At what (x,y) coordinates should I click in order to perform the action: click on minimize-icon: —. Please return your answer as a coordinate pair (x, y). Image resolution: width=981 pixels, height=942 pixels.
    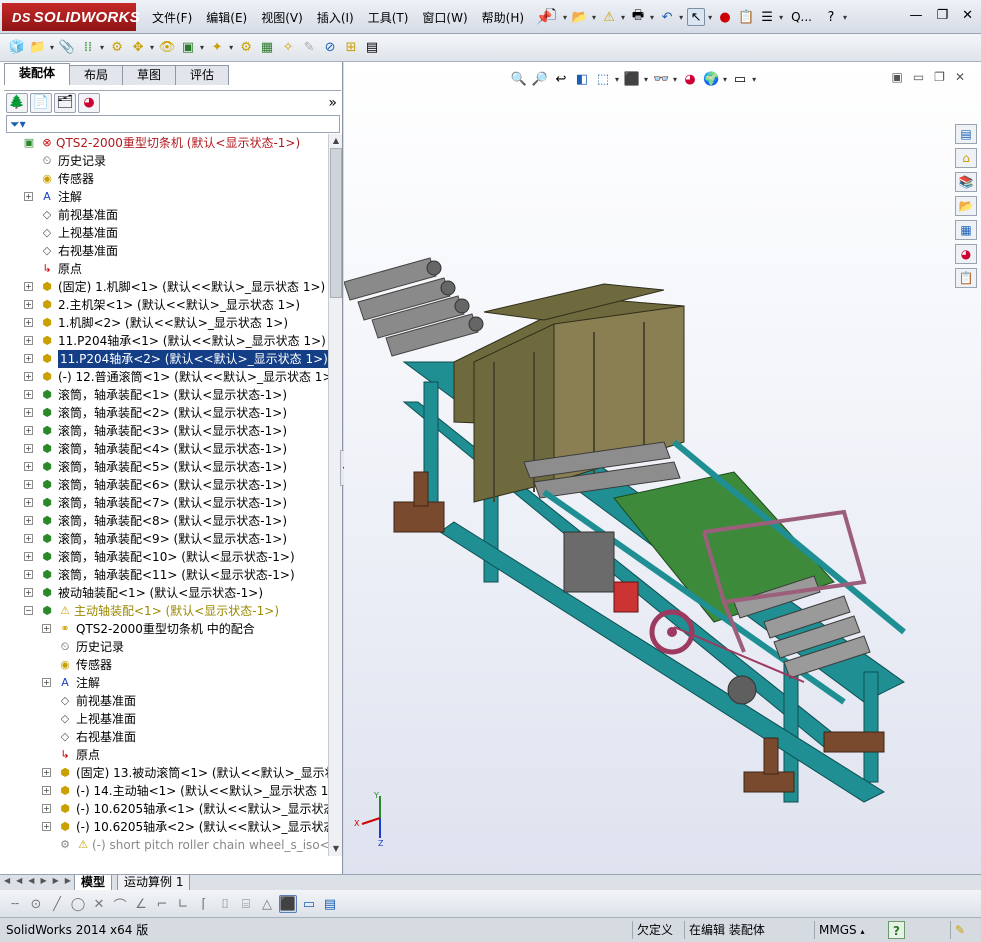
    Looking at the image, I should click on (915, 15).